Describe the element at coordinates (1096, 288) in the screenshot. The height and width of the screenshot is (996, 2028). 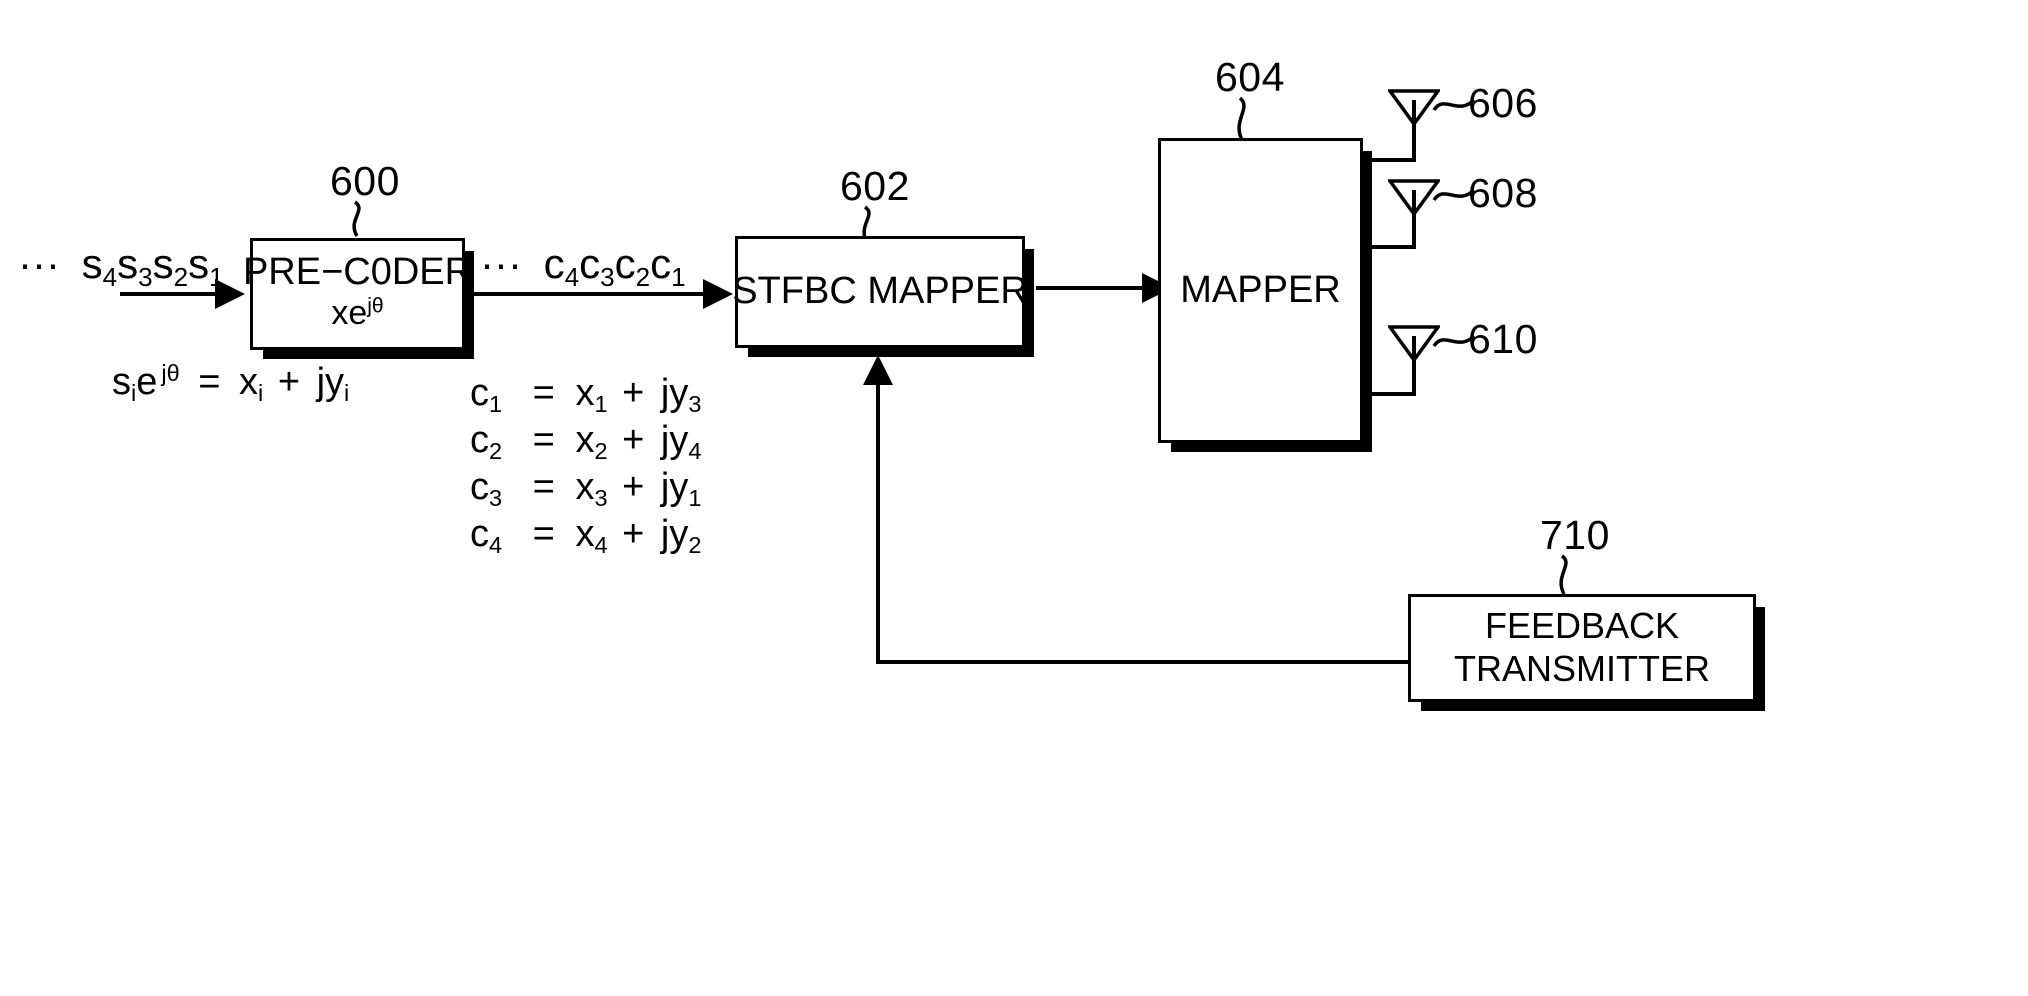
I see `stfbc-to-mapper-line` at that location.